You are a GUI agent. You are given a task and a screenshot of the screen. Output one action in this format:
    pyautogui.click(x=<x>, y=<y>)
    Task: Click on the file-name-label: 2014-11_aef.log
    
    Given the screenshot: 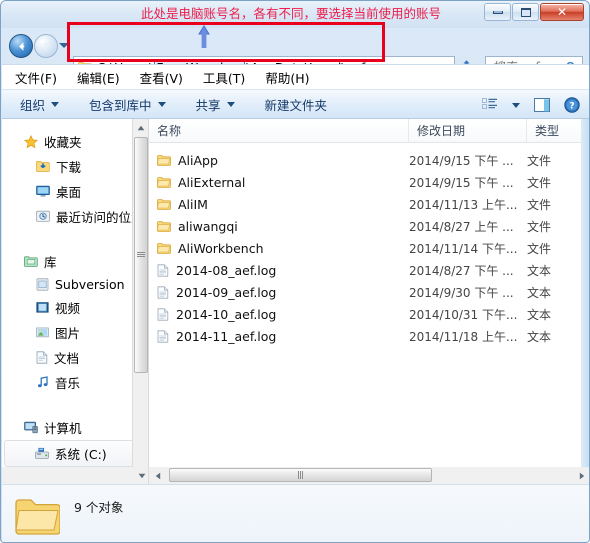 What is the action you would take?
    pyautogui.click(x=226, y=336)
    